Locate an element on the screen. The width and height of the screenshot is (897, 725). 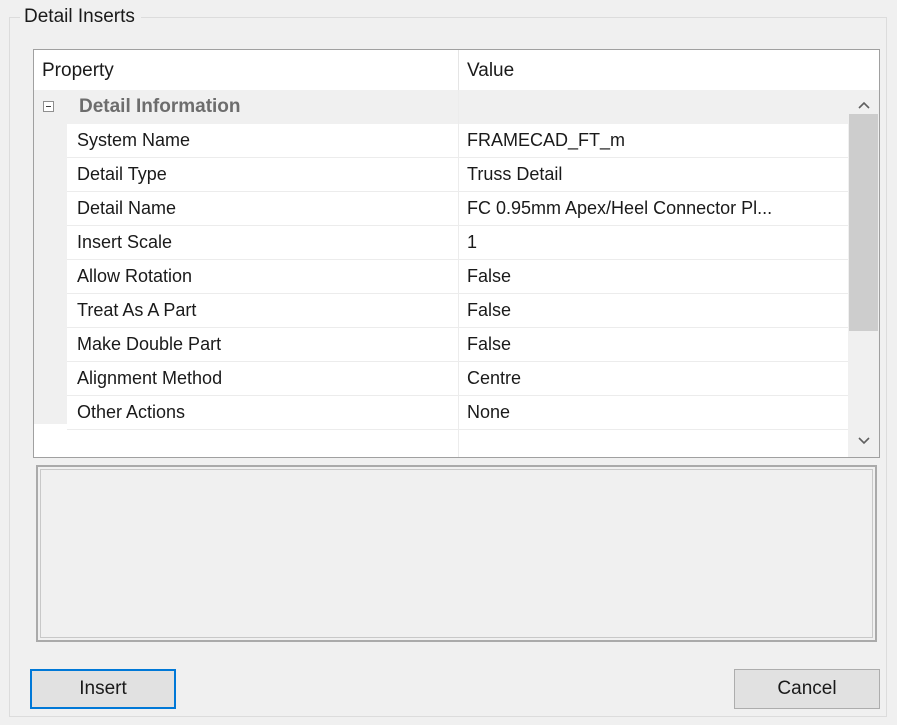
scrollbar-thumb is located at coordinates (863, 222).